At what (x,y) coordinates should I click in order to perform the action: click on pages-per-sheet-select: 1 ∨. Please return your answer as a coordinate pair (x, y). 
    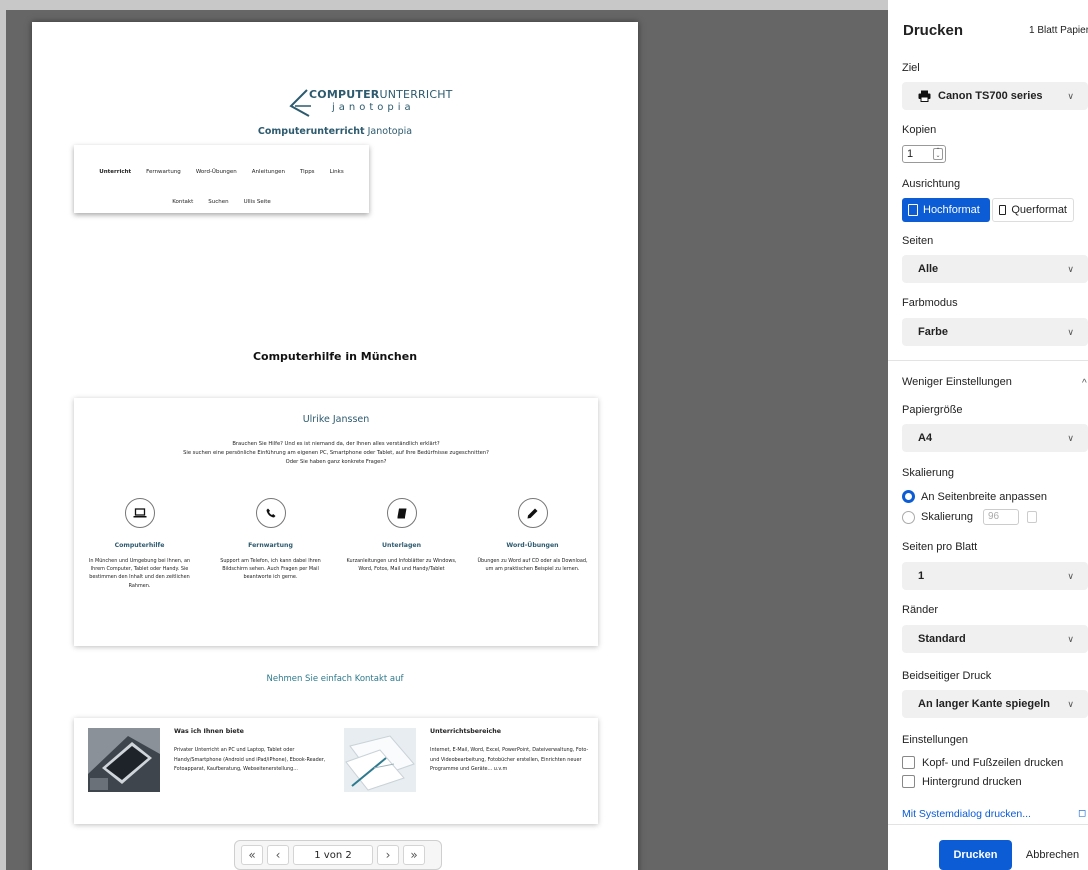
    Looking at the image, I should click on (995, 576).